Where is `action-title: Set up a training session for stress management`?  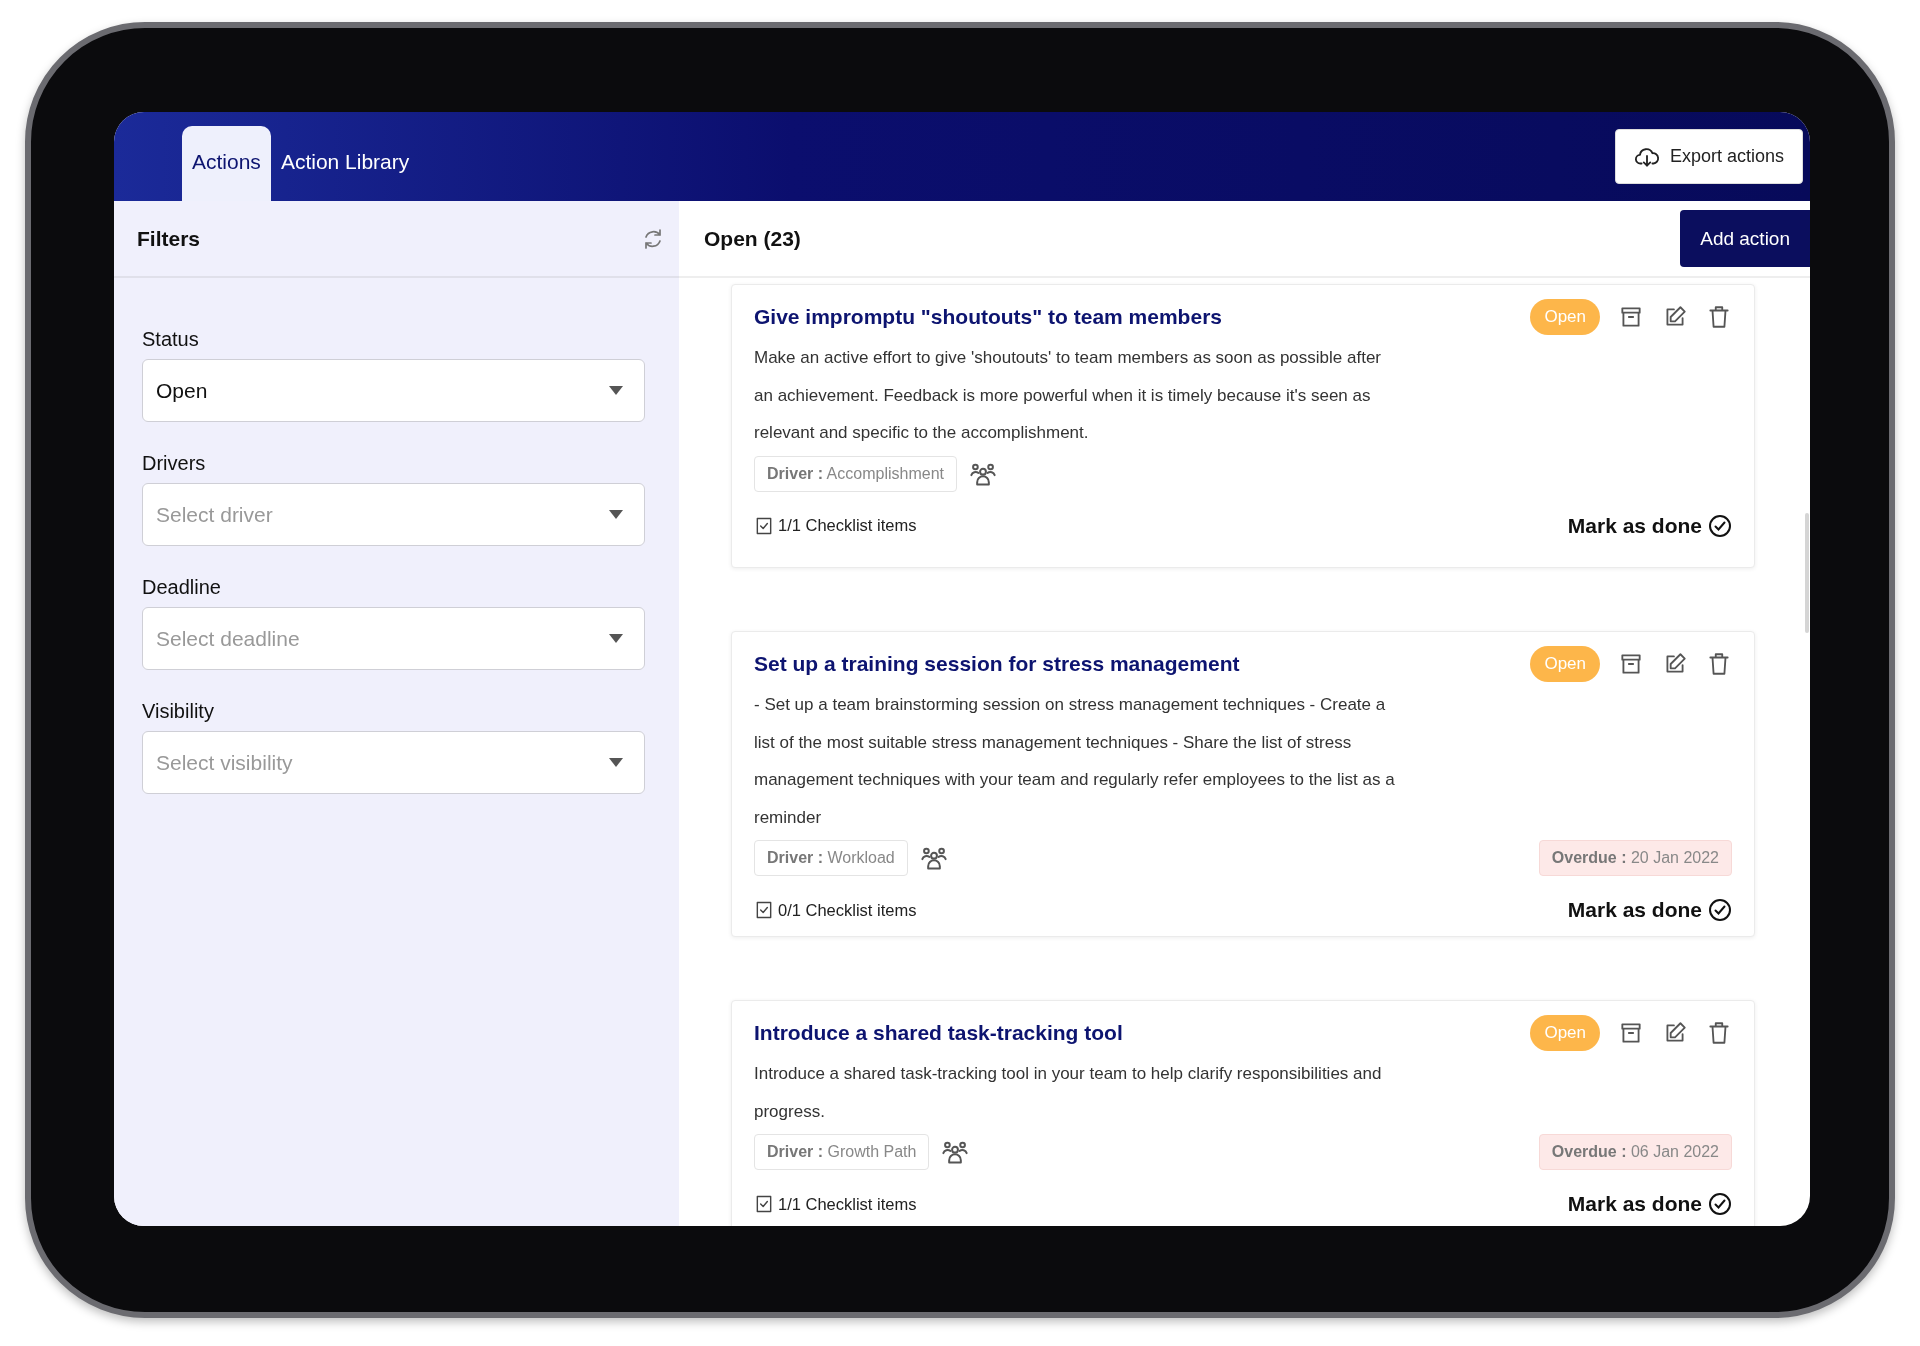 action-title: Set up a training session for stress management is located at coordinates (997, 664).